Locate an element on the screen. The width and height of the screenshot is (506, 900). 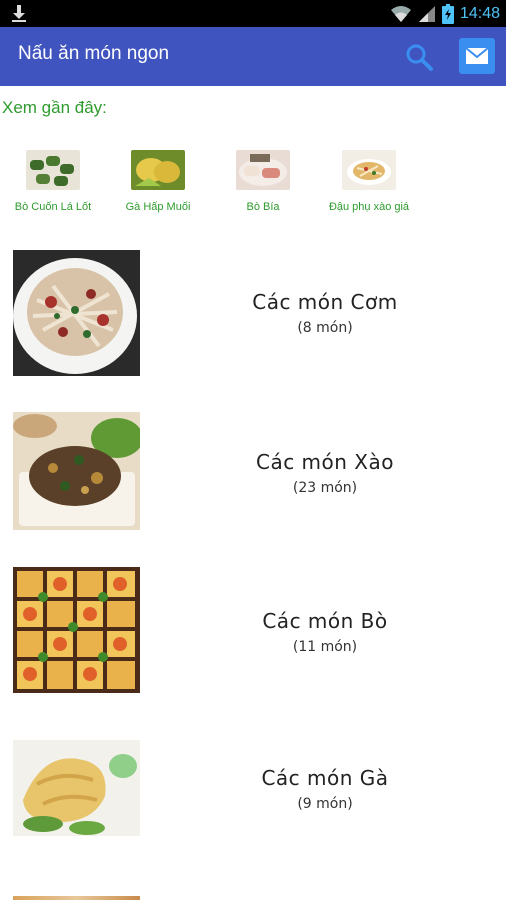
category-text: Các món Cơm (8 món) is located at coordinates (325, 313).